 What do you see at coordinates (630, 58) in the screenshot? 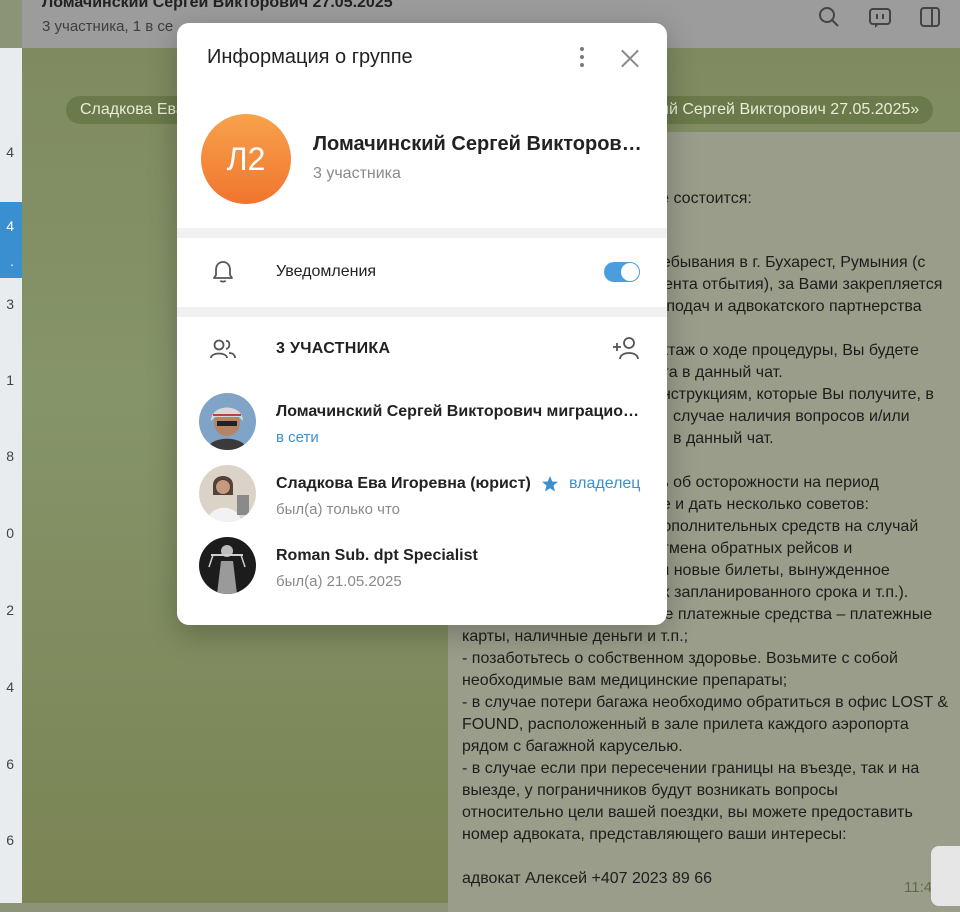
I see `close-icon` at bounding box center [630, 58].